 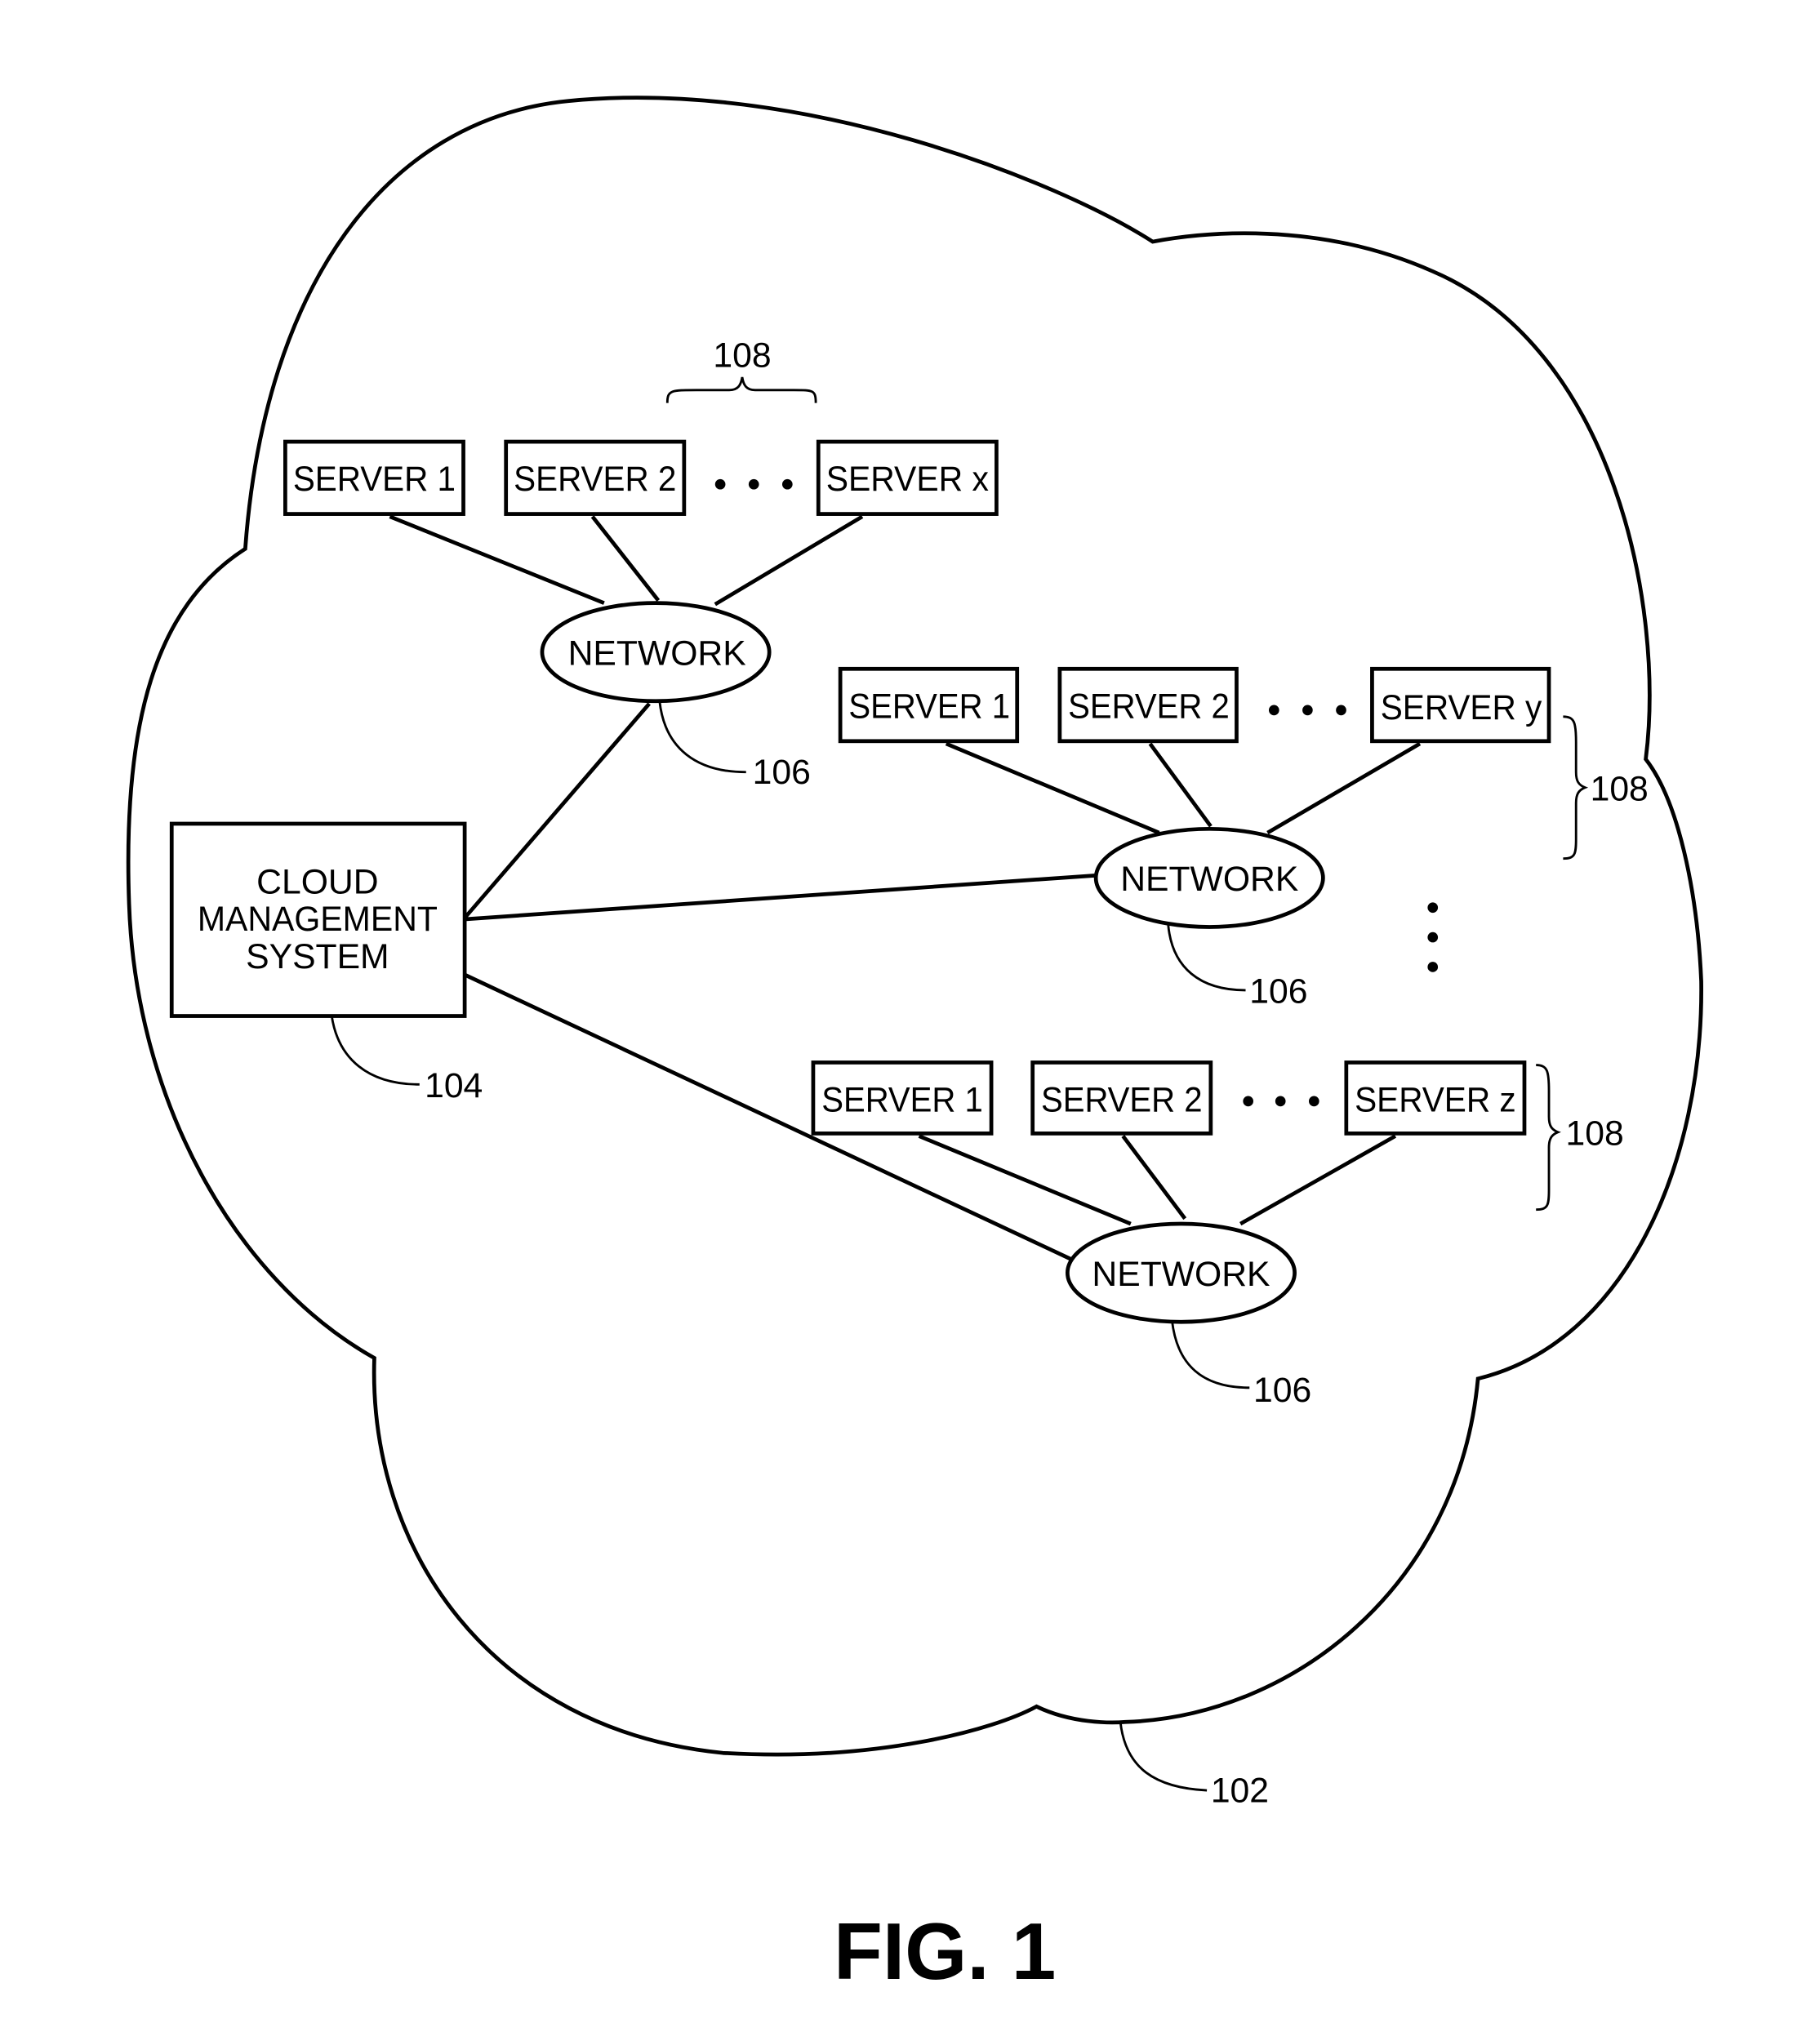 I want to click on cloud-ref-leader, so click(x=1163, y=1757).